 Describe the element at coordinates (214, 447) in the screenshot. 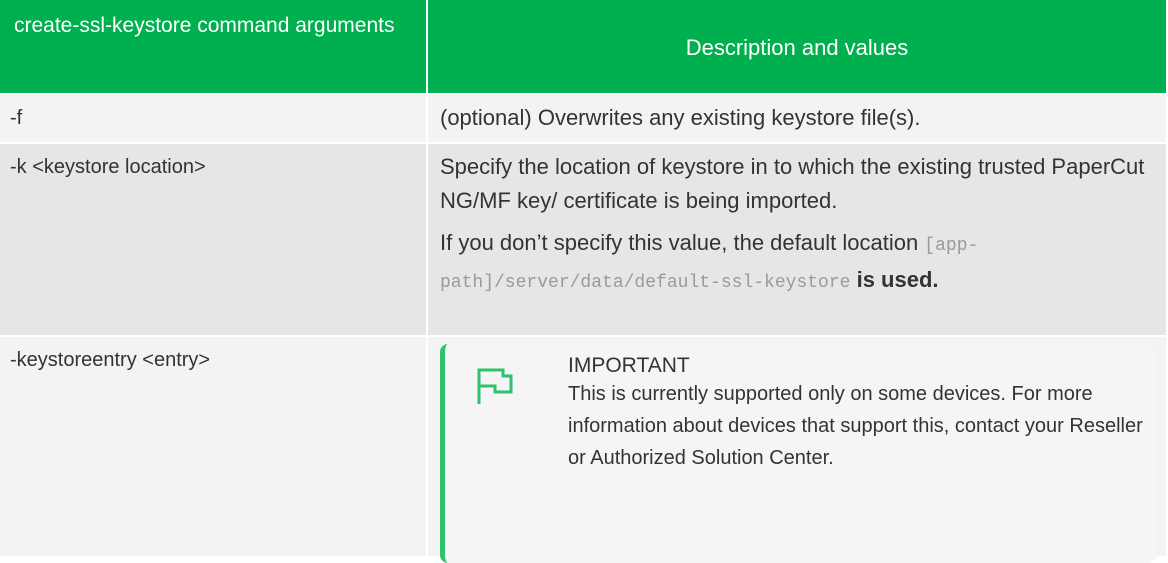

I see `row-keystoreentry-argument: -keystoreentry <entry>` at that location.